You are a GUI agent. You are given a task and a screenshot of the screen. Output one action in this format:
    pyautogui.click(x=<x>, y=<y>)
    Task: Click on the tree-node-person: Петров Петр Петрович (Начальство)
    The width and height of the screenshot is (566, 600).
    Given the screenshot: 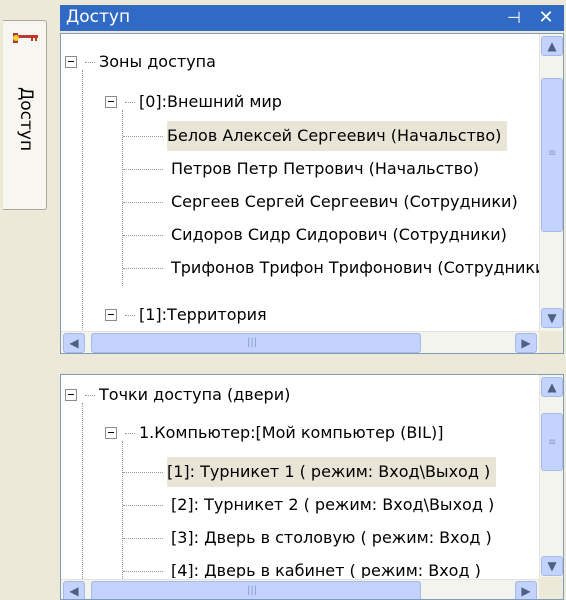 What is the action you would take?
    pyautogui.click(x=325, y=169)
    